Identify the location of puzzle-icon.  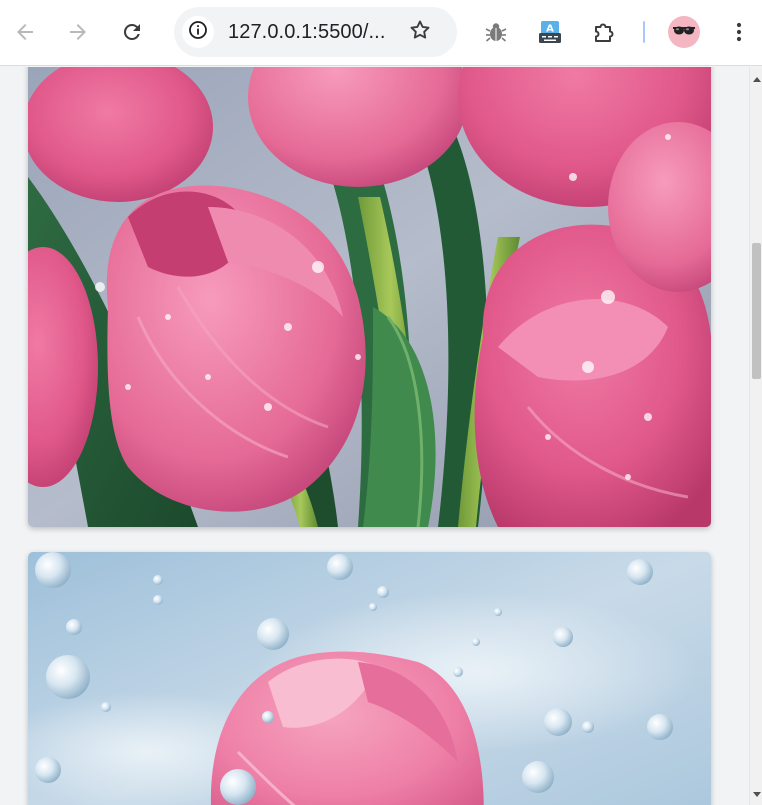
(604, 32).